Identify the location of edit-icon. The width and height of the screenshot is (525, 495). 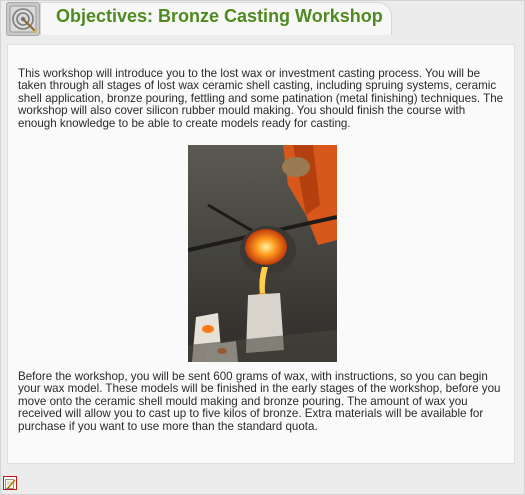
(10, 483).